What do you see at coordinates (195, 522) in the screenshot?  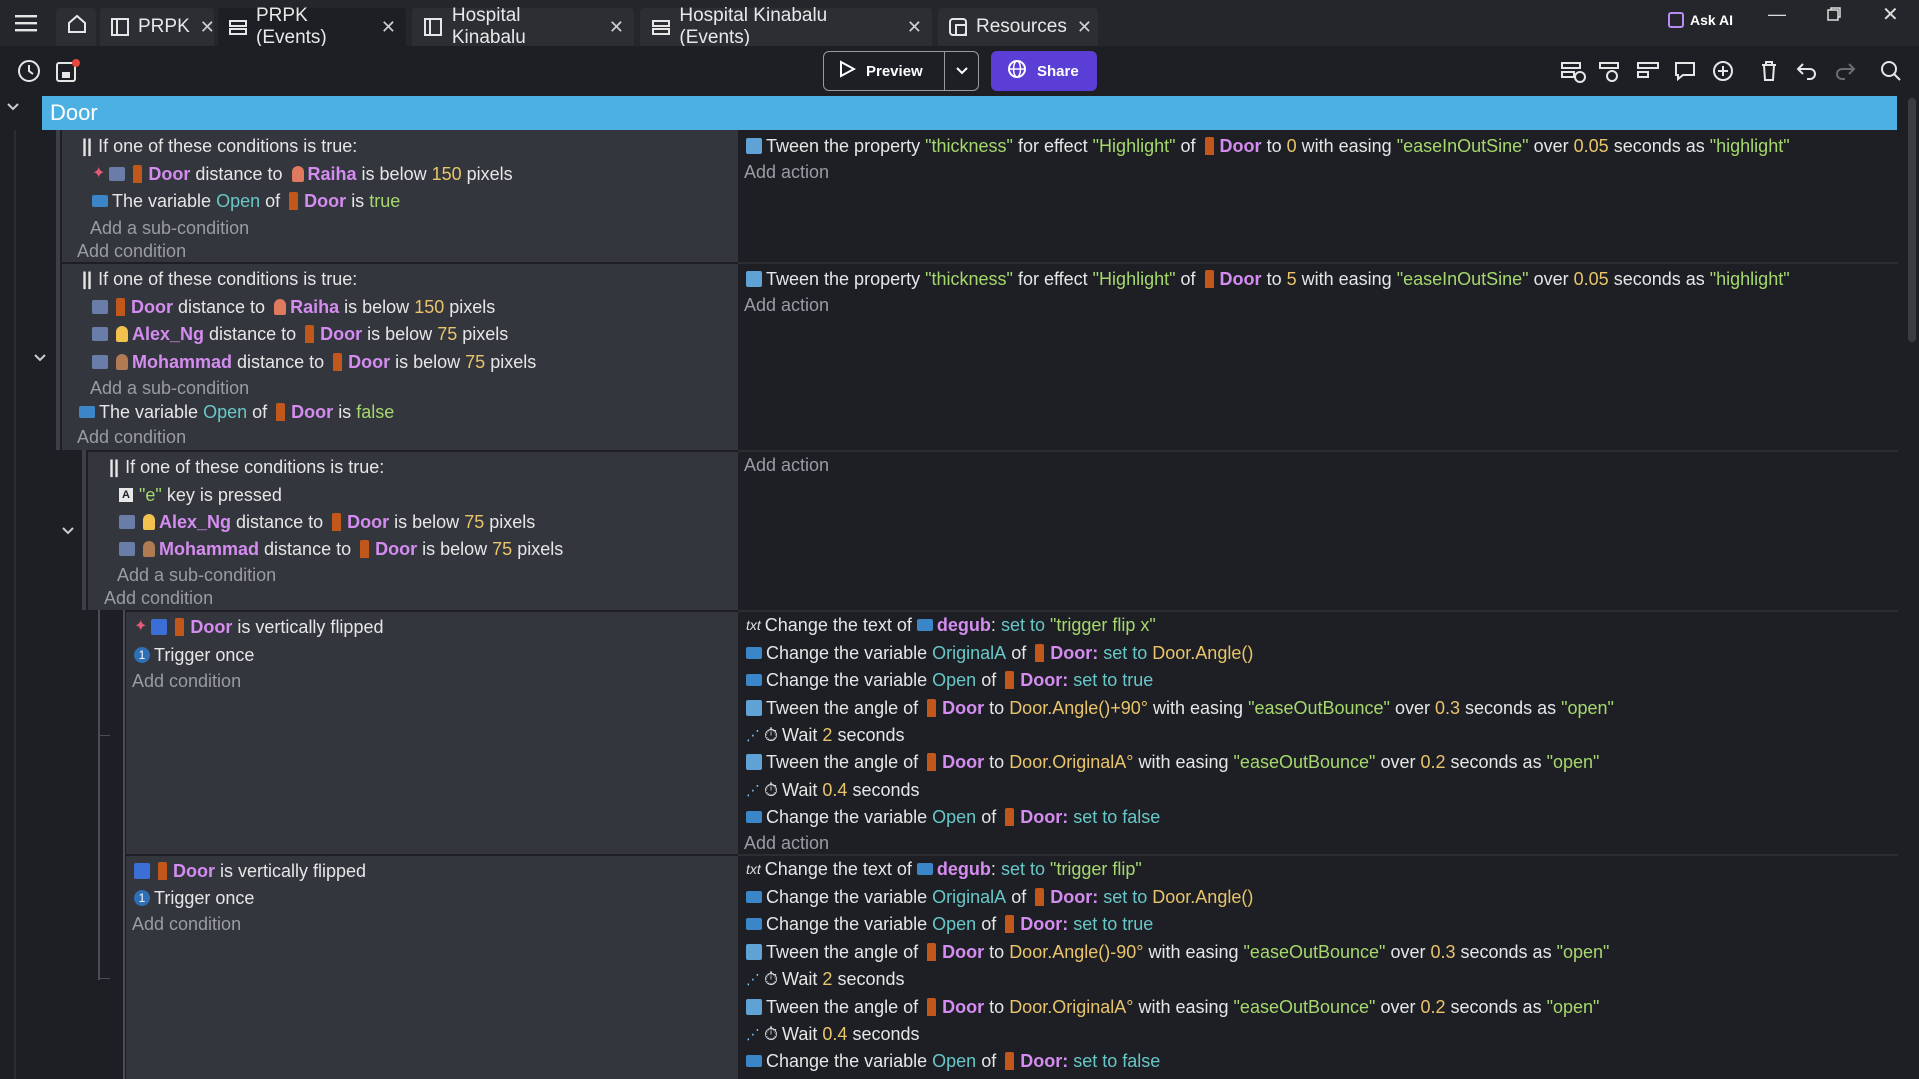 I see `object-name: Alex_Ng` at bounding box center [195, 522].